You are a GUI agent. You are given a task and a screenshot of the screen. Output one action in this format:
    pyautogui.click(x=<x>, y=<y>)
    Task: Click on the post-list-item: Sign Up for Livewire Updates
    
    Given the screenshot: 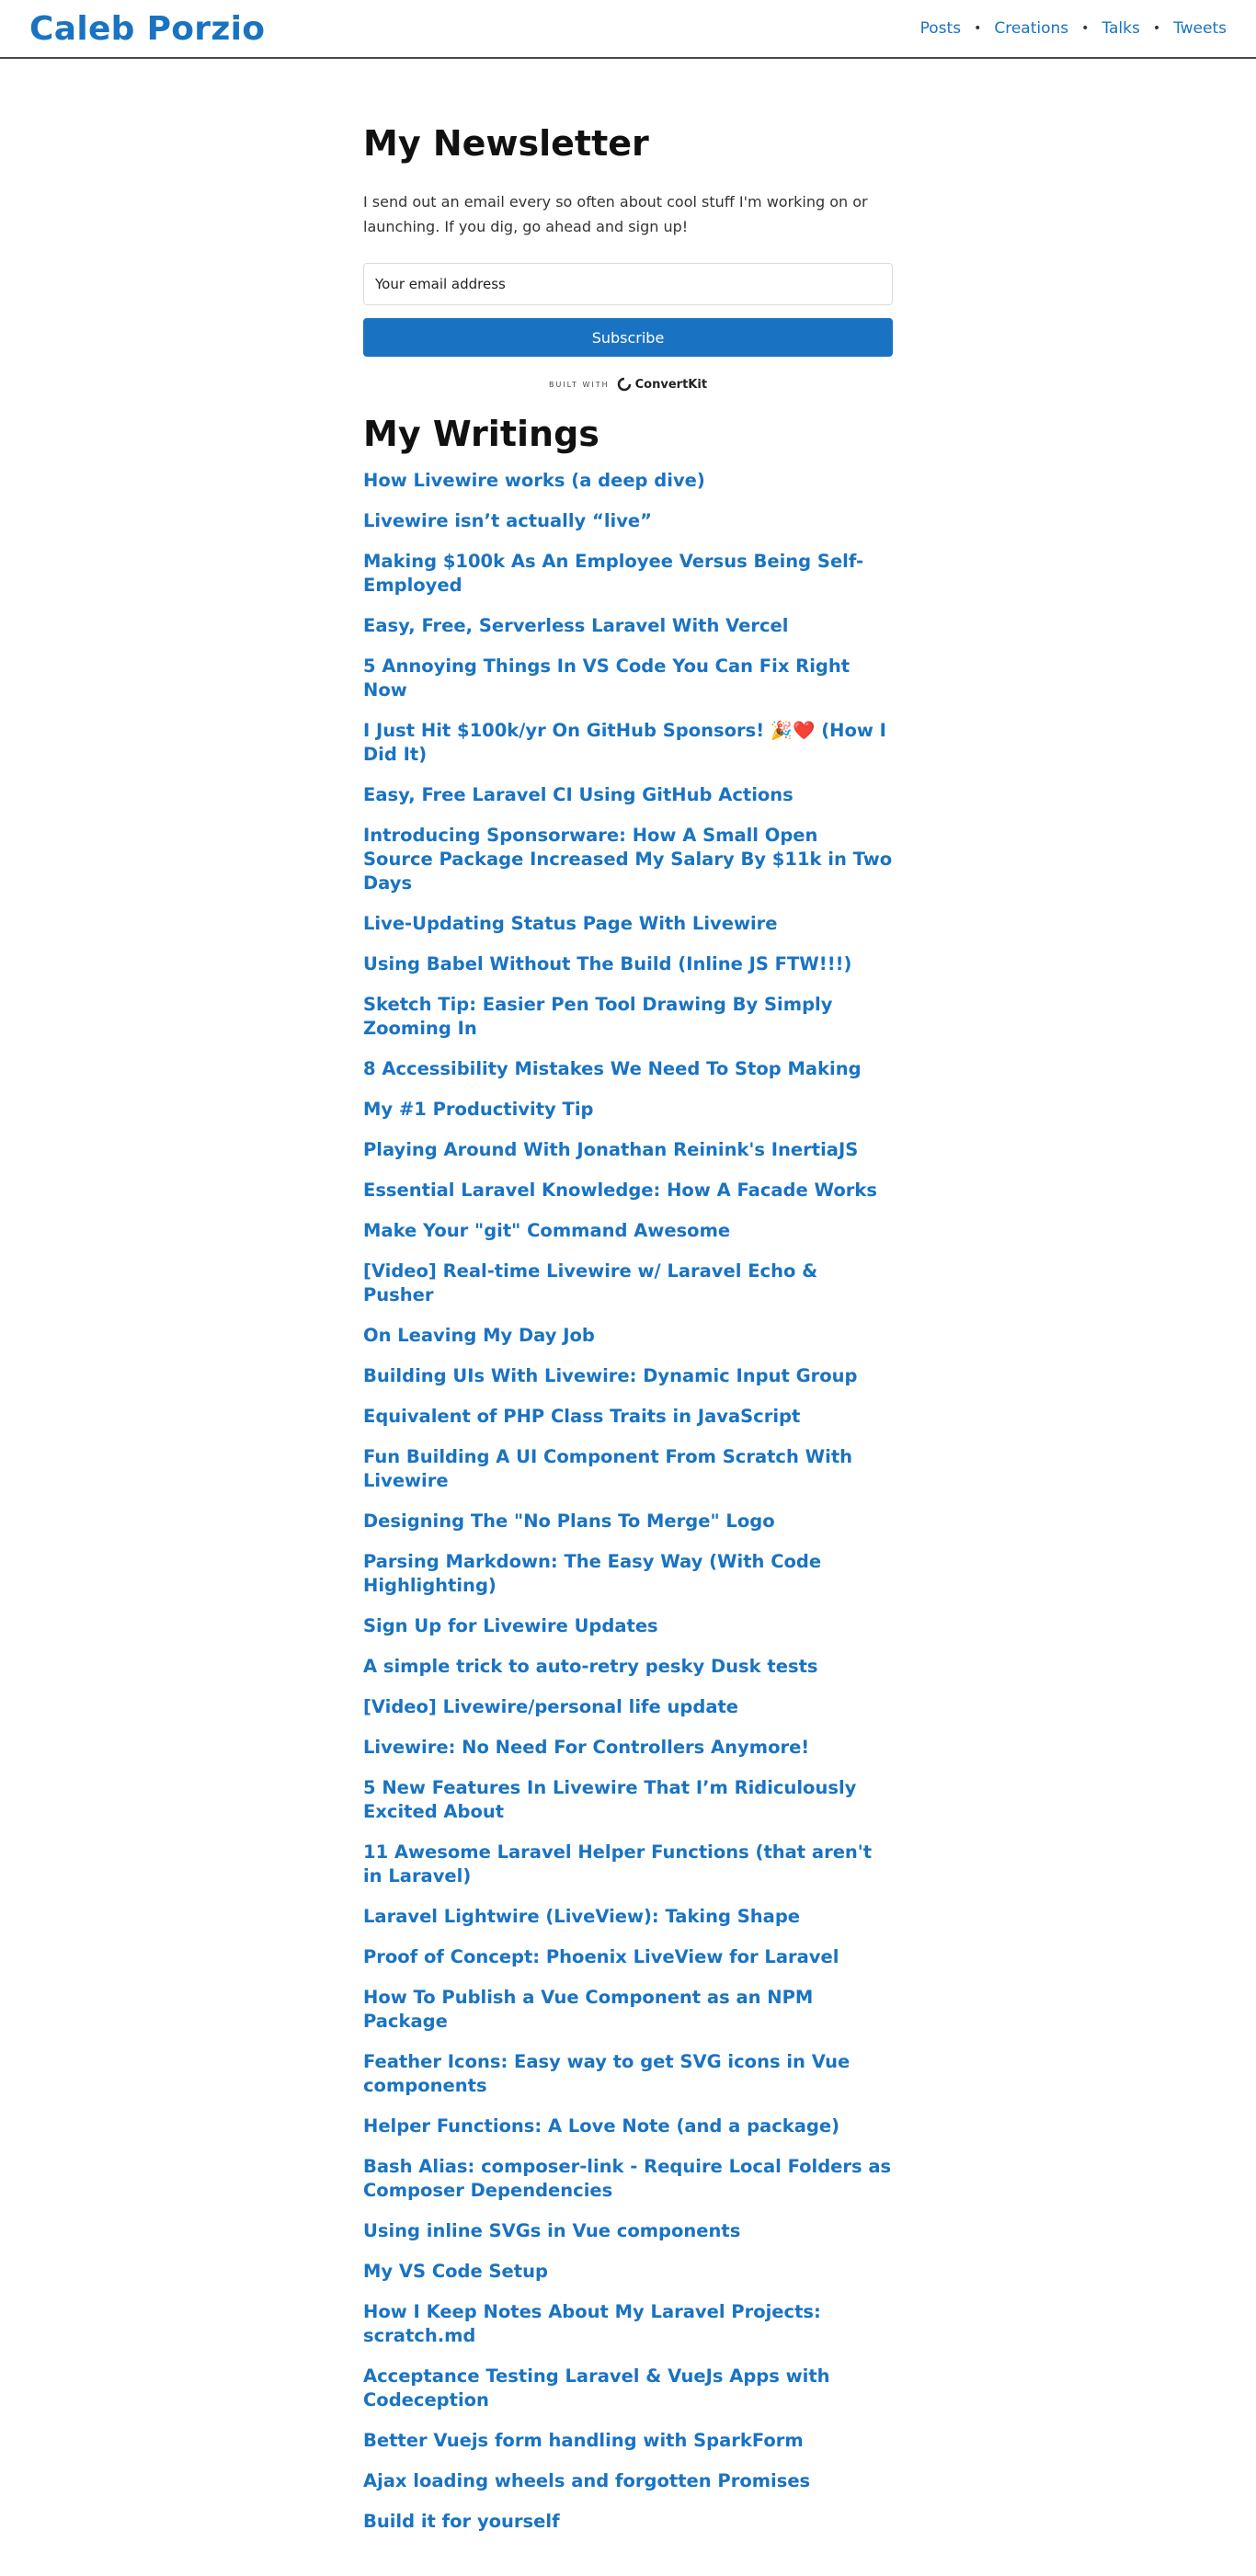 What is the action you would take?
    pyautogui.click(x=628, y=1626)
    